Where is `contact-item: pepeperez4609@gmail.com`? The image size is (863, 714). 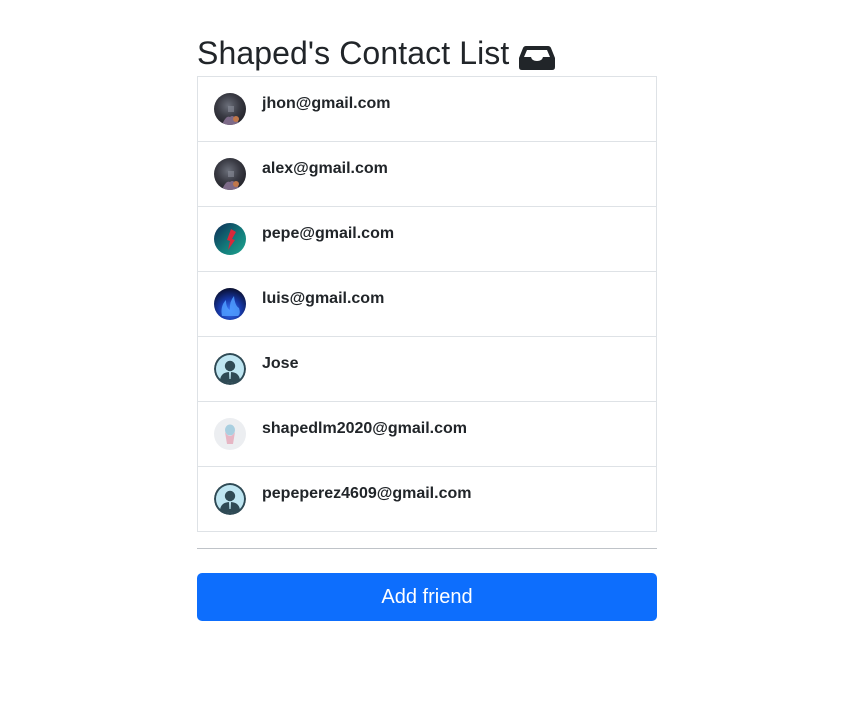 contact-item: pepeperez4609@gmail.com is located at coordinates (427, 498).